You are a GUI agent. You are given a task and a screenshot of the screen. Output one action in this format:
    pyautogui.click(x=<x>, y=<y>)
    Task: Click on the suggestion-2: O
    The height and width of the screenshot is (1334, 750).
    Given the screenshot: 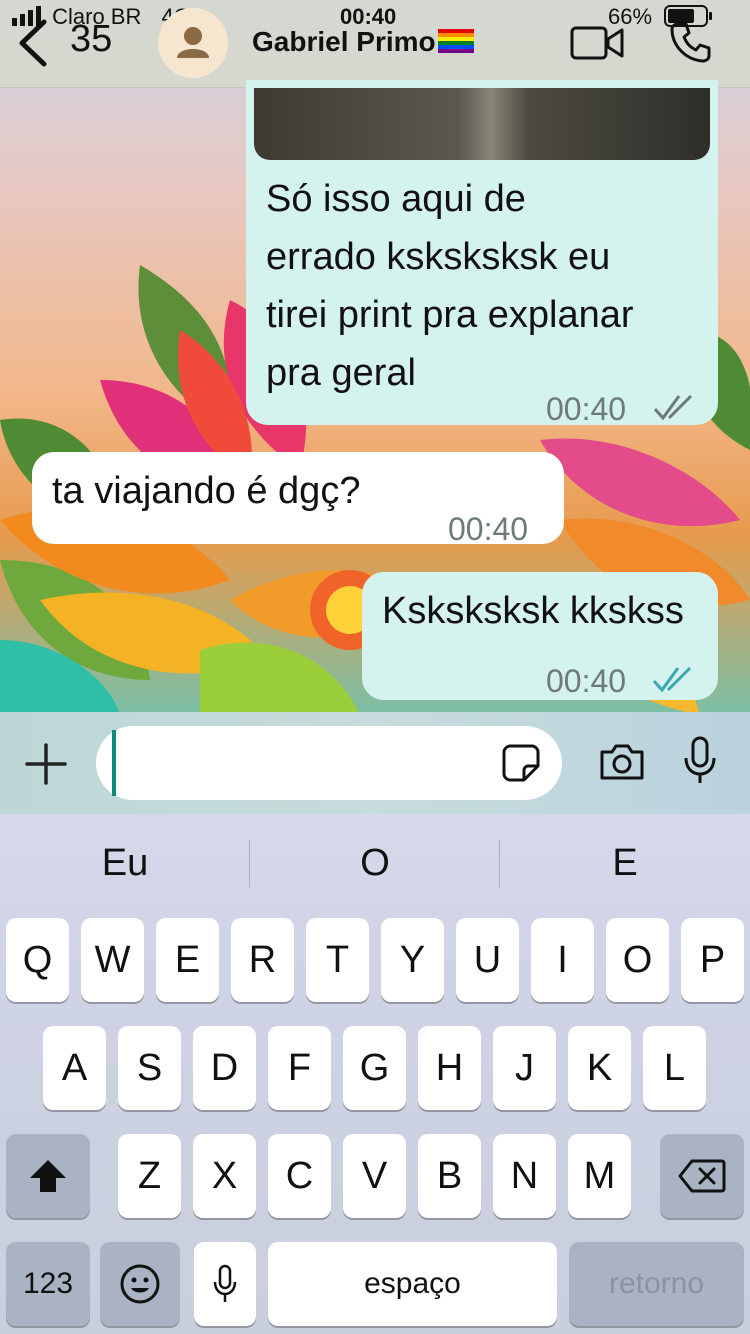 What is the action you would take?
    pyautogui.click(x=375, y=863)
    